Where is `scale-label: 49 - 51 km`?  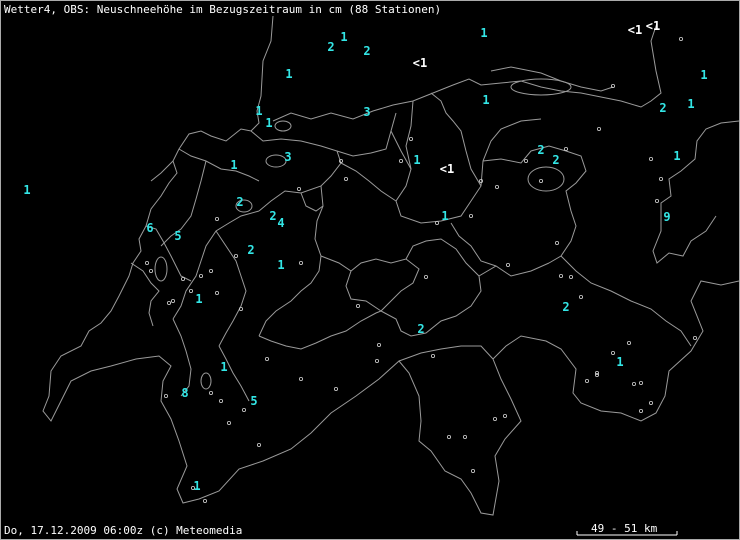
scale-label: 49 - 51 km is located at coordinates (624, 528).